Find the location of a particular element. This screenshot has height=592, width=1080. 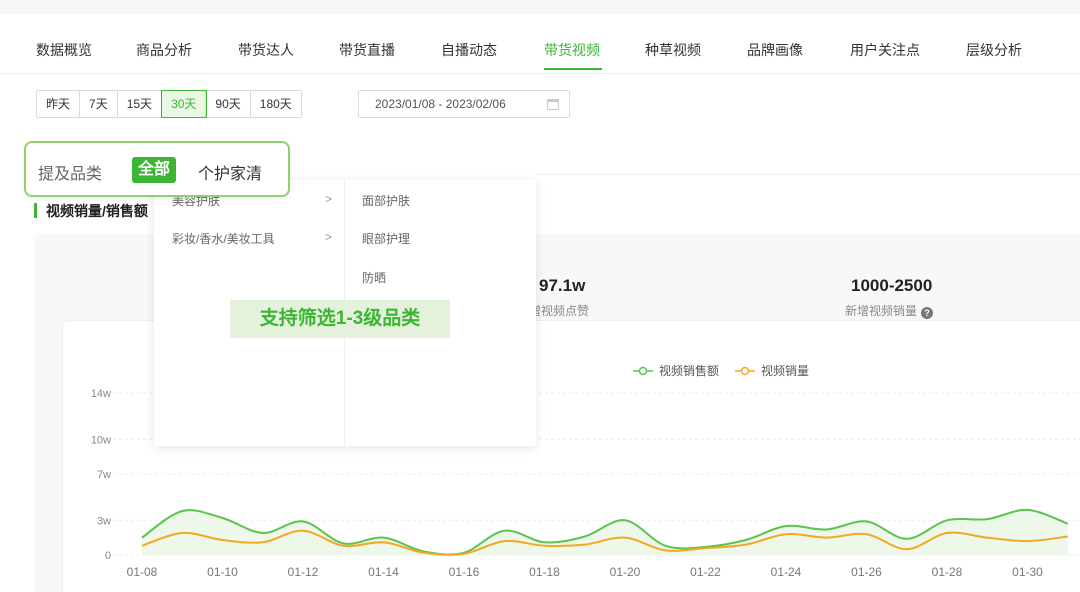

tab-live-commerce: 带货直播 is located at coordinates (367, 50).